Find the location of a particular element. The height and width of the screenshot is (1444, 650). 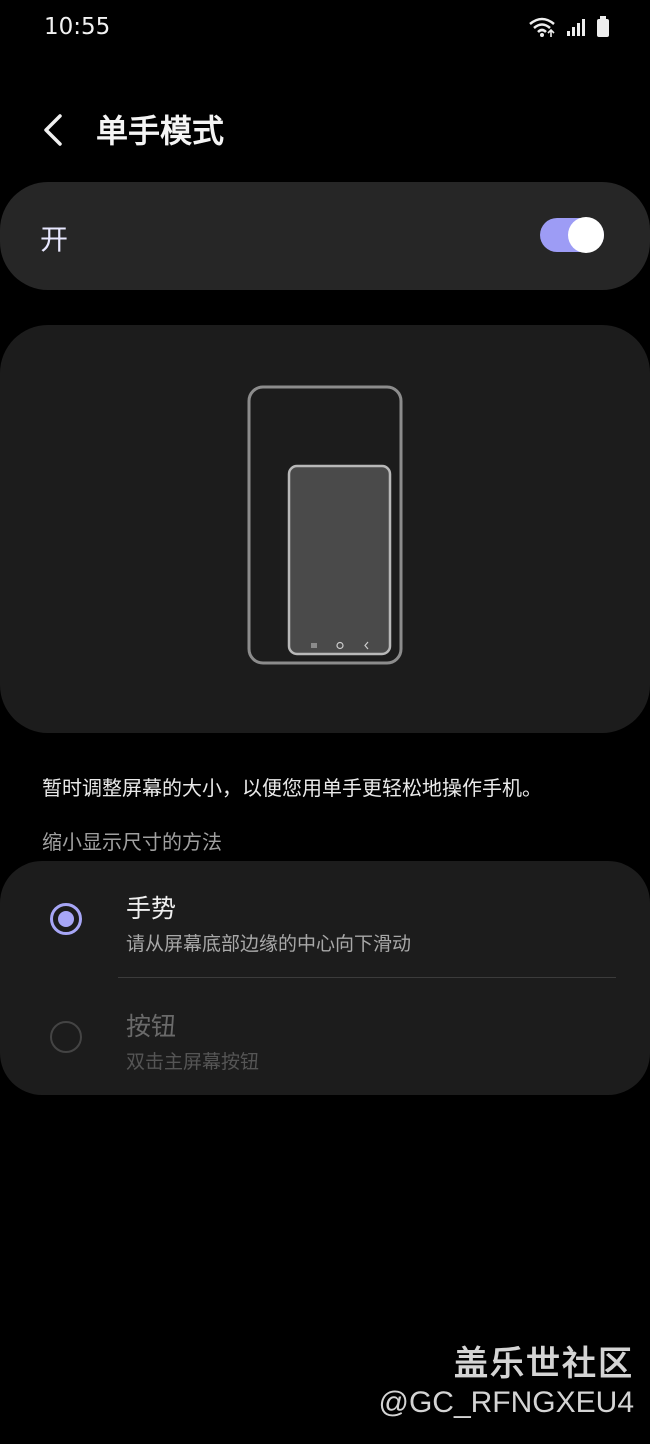

switch-knob is located at coordinates (586, 235).